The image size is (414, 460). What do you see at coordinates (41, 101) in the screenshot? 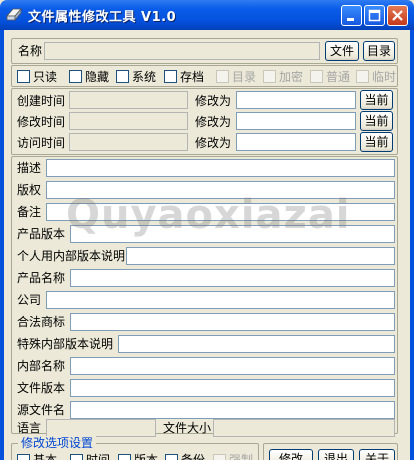
I see `created-time-label: 创建时间` at bounding box center [41, 101].